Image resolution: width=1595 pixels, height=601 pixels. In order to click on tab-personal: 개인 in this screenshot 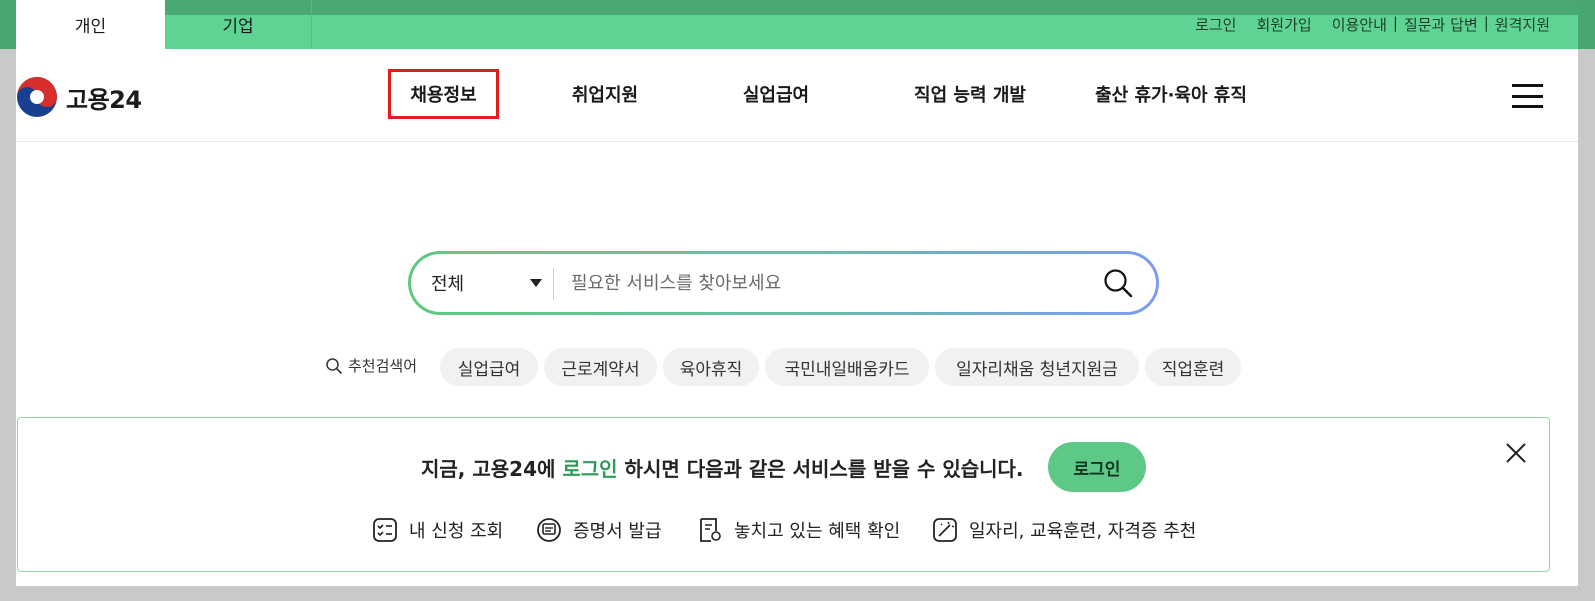, I will do `click(90, 24)`.